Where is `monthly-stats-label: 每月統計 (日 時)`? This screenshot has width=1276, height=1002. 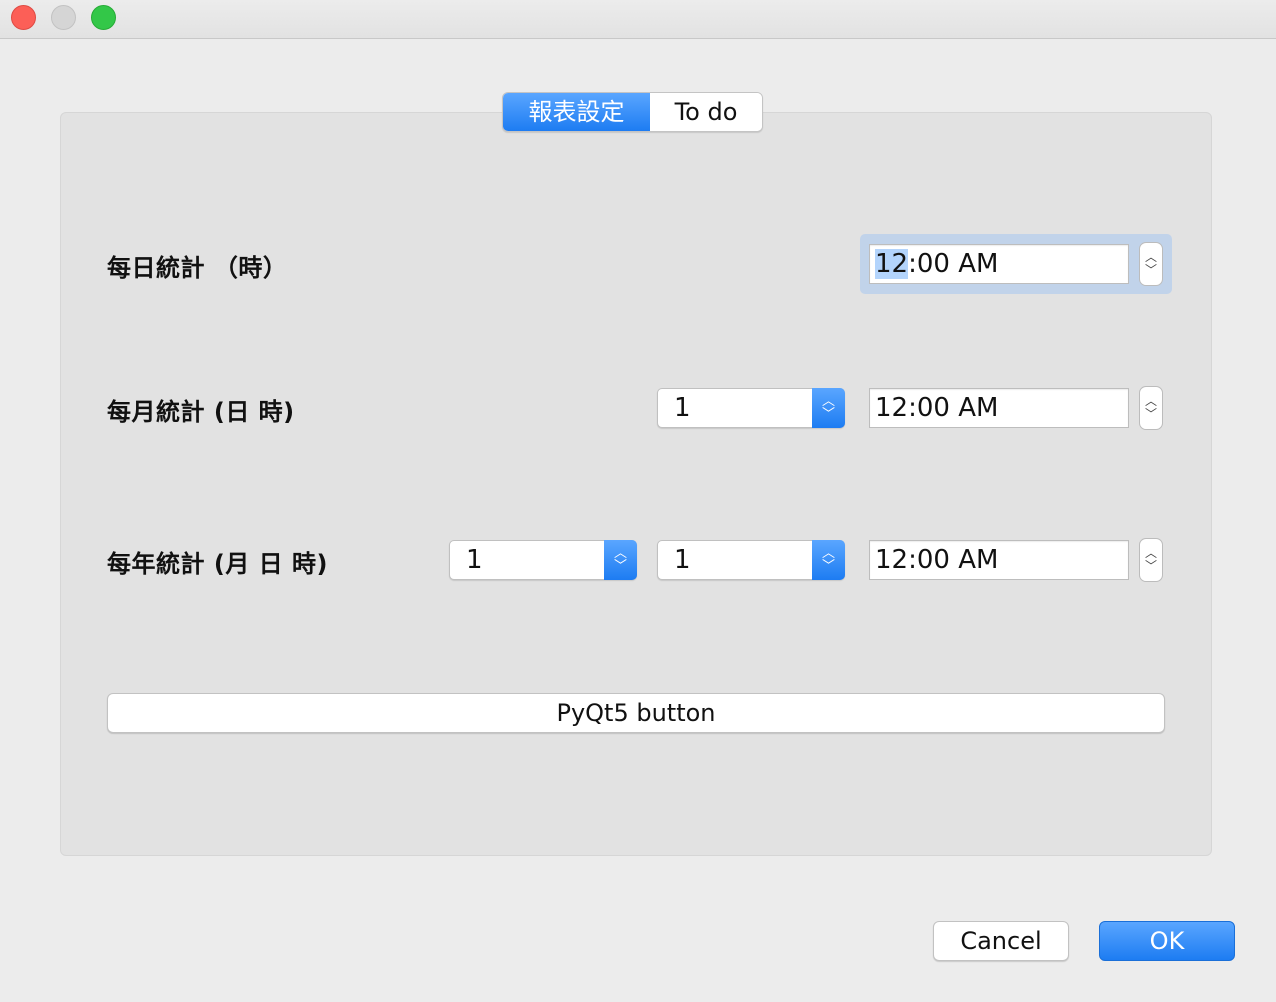 monthly-stats-label: 每月統計 (日 時) is located at coordinates (201, 412).